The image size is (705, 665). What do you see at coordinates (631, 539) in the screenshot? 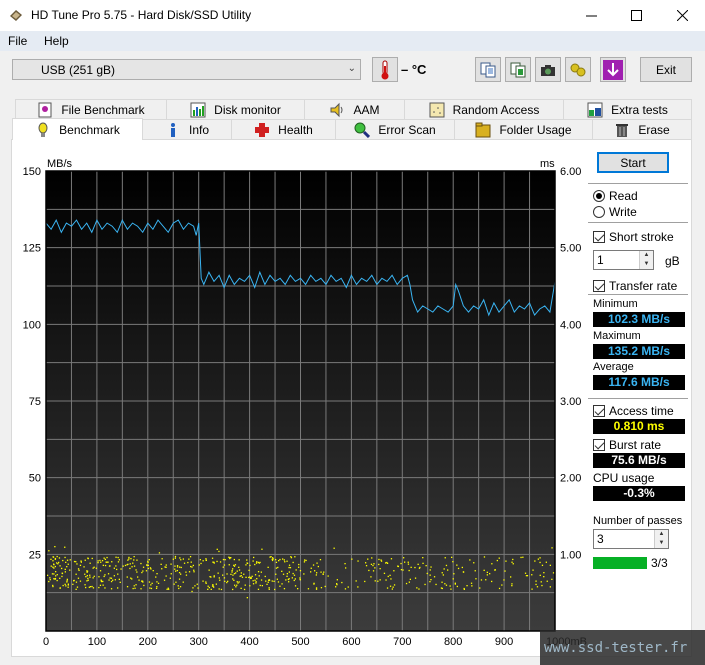
I see `passes-input: 3 ▲ ▼` at bounding box center [631, 539].